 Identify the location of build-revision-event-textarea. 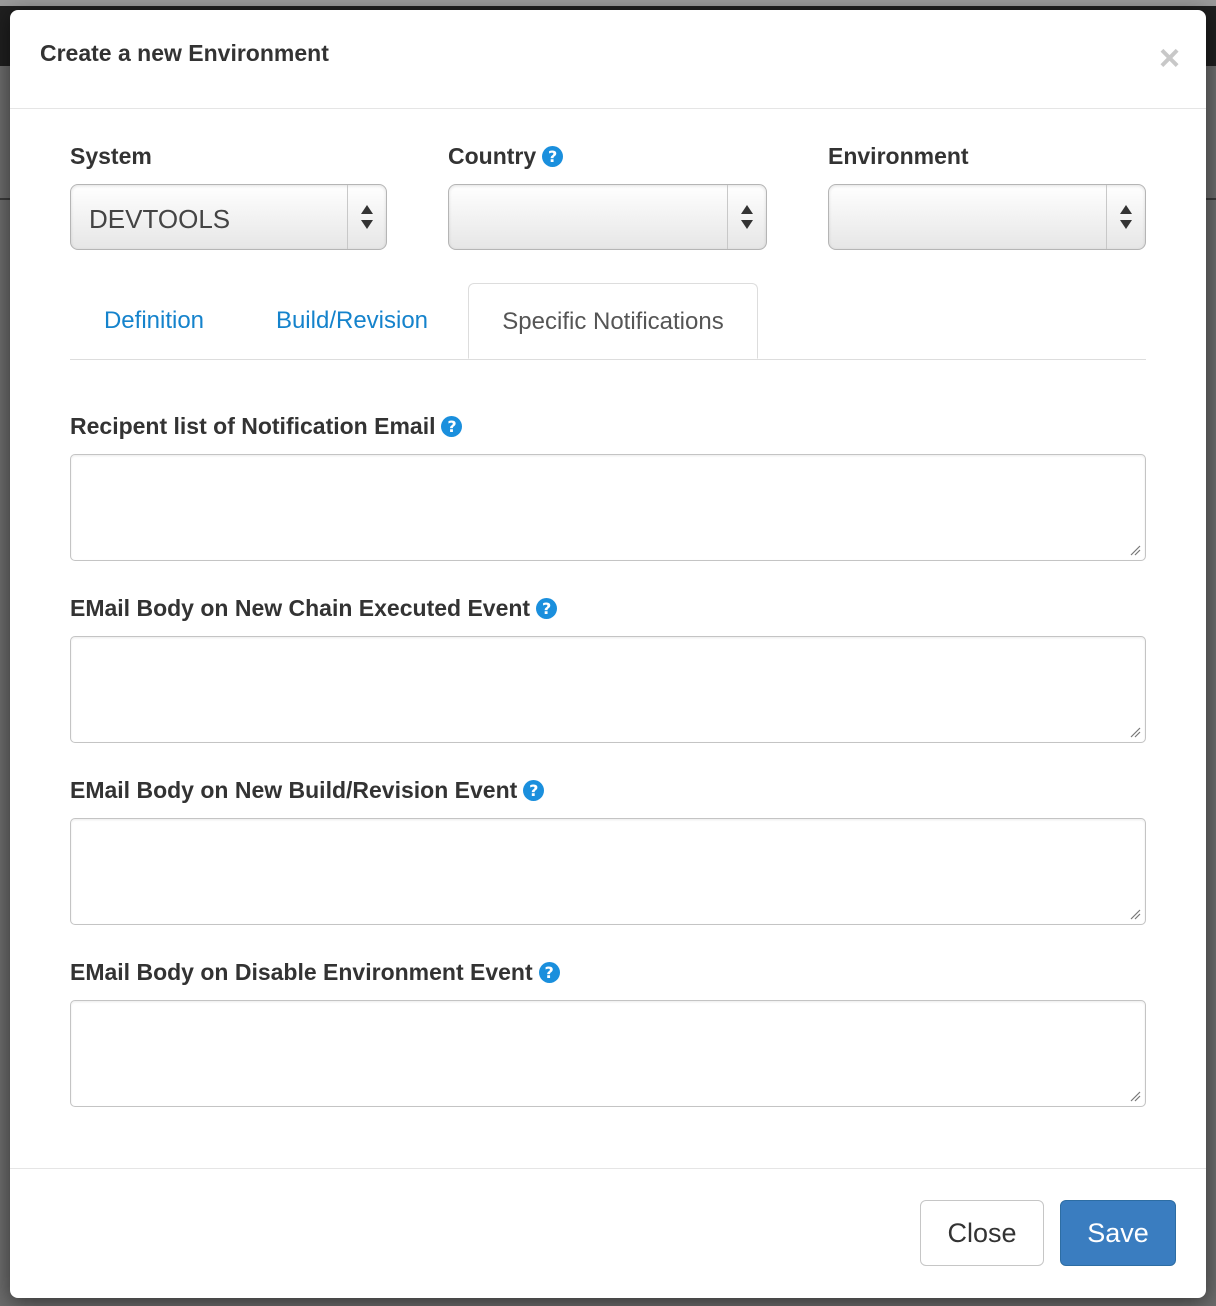
(608, 871).